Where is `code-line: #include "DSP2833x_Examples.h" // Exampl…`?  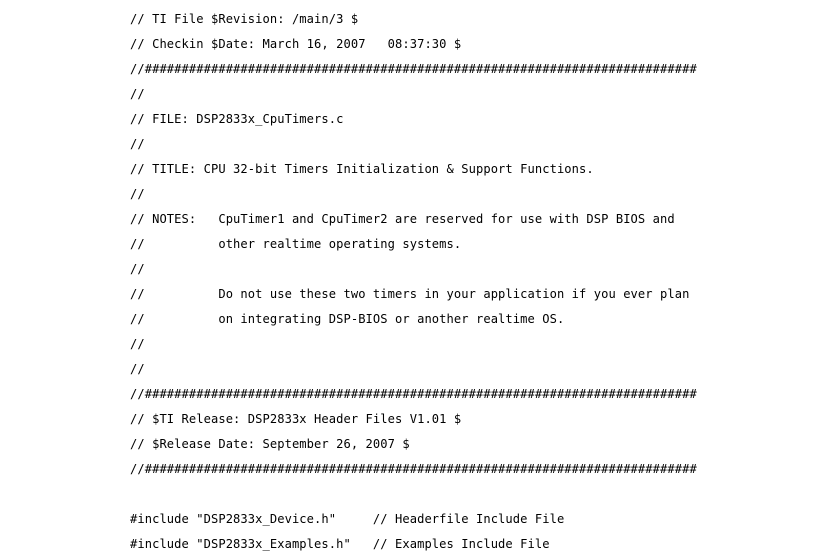
code-line: #include "DSP2833x_Examples.h" // Exampl… is located at coordinates (340, 544).